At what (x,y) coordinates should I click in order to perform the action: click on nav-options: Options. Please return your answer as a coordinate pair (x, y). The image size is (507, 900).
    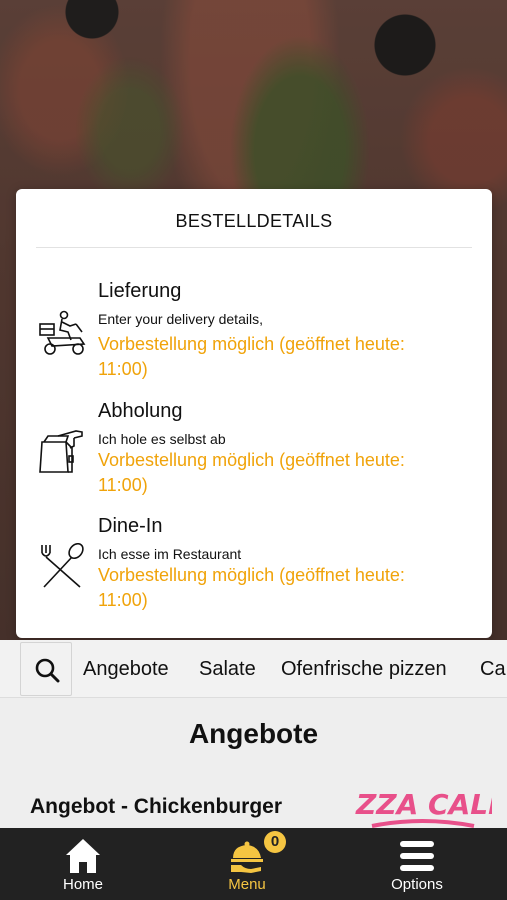
    Looking at the image, I should click on (417, 864).